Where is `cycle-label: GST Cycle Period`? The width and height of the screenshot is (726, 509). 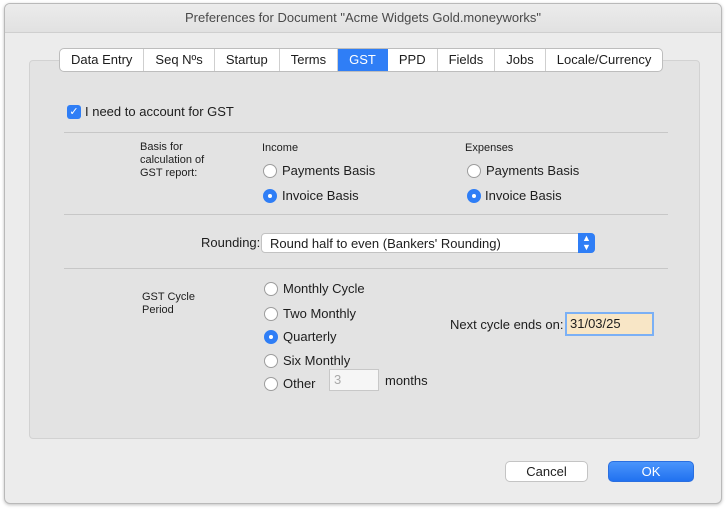 cycle-label: GST Cycle Period is located at coordinates (168, 303).